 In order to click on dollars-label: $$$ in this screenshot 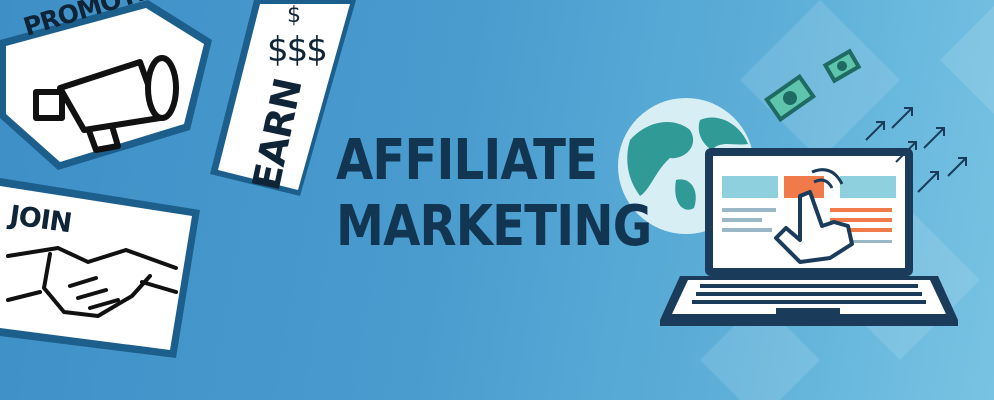, I will do `click(297, 50)`.